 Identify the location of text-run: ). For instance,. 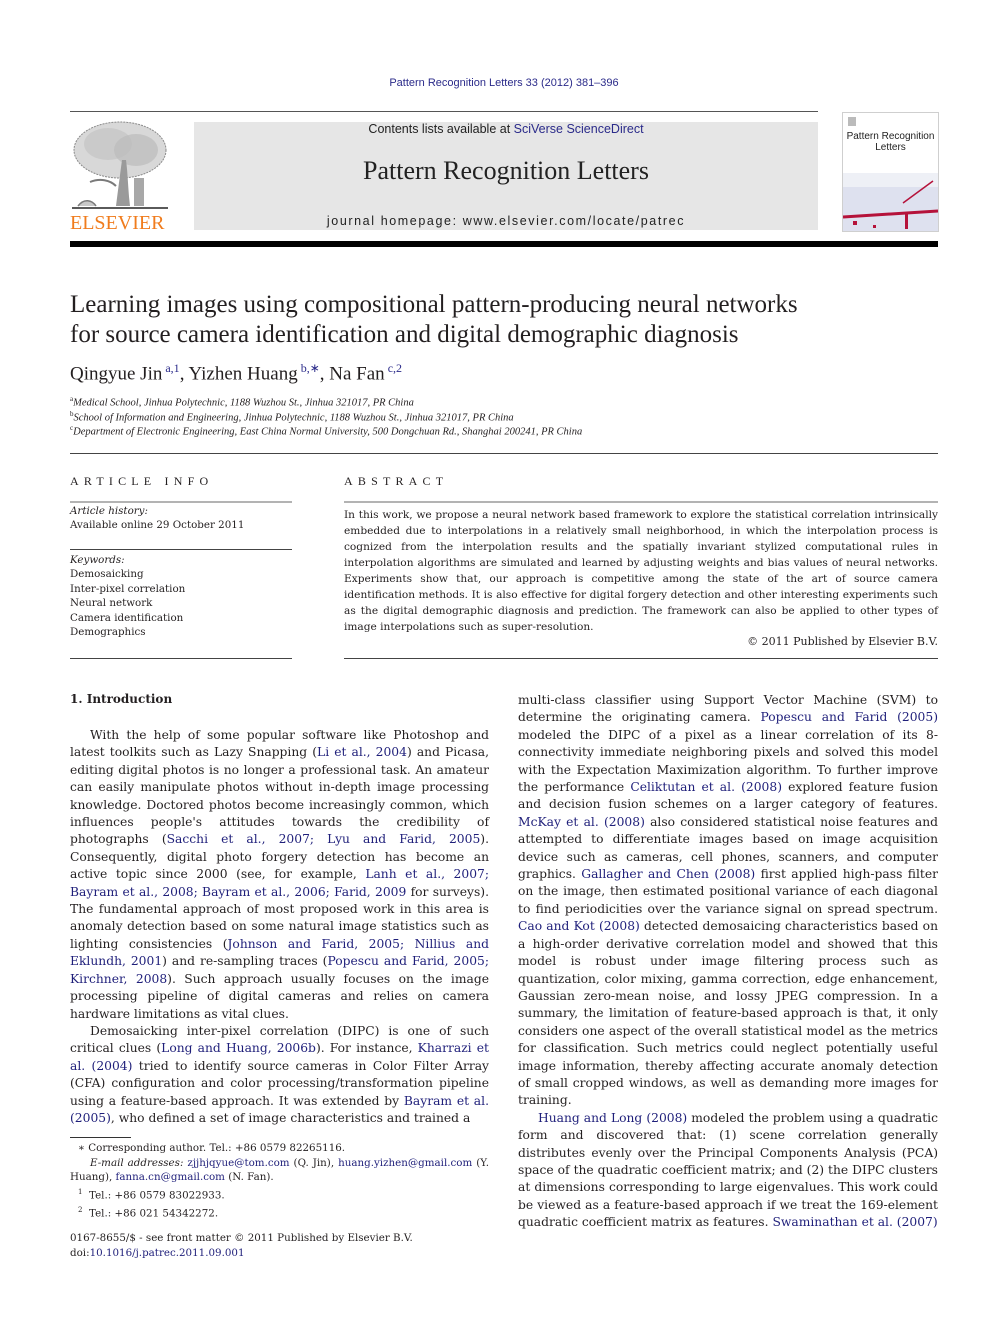
(366, 1048).